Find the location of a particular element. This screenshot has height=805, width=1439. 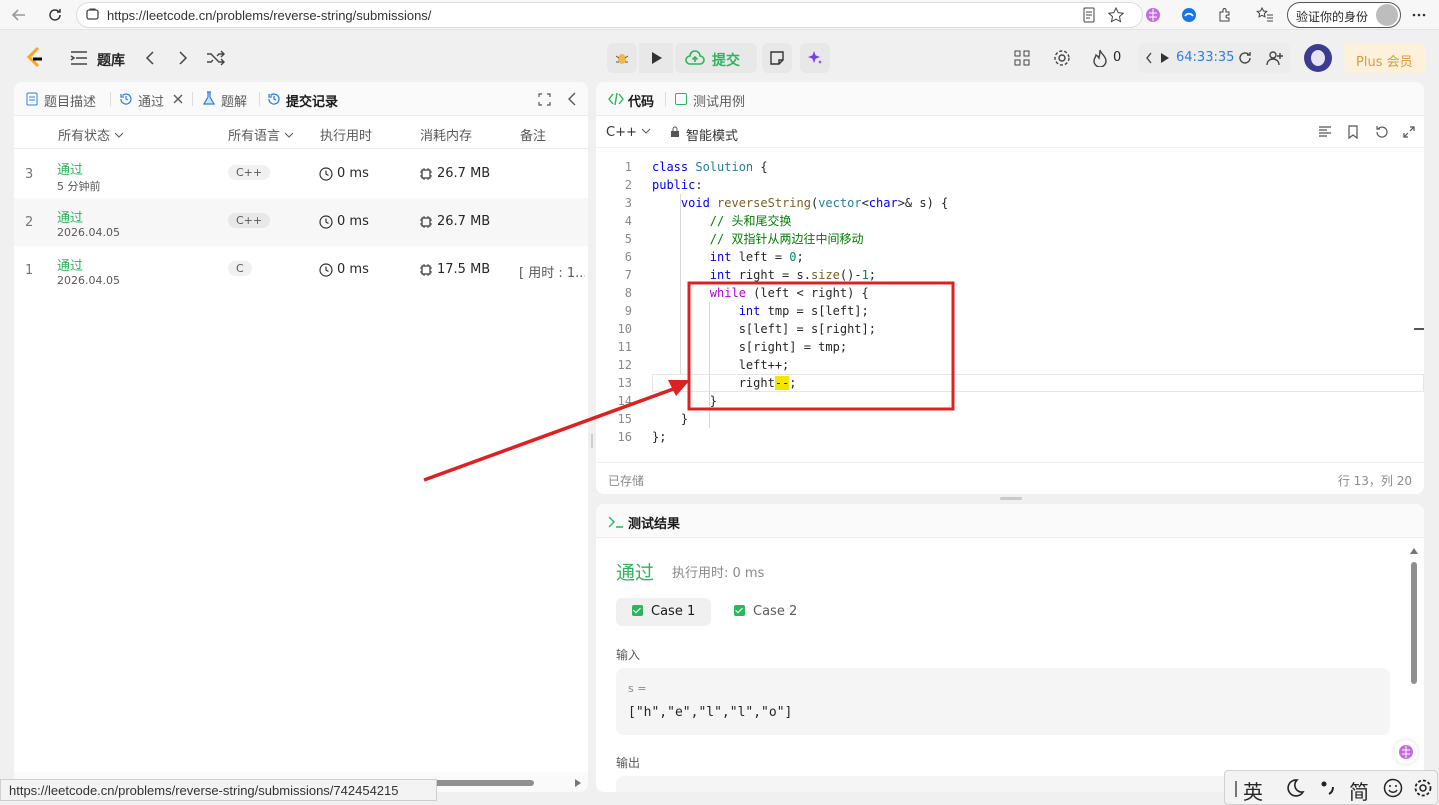

tab-test-result: 测试结果 is located at coordinates (654, 522).